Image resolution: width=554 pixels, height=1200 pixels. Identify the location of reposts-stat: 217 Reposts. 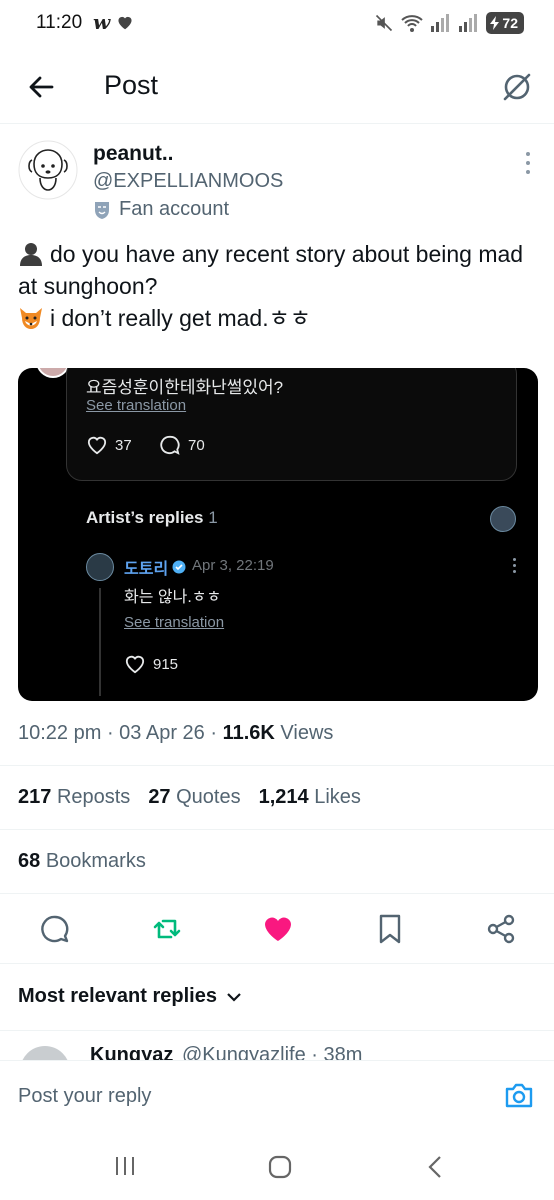
(74, 797).